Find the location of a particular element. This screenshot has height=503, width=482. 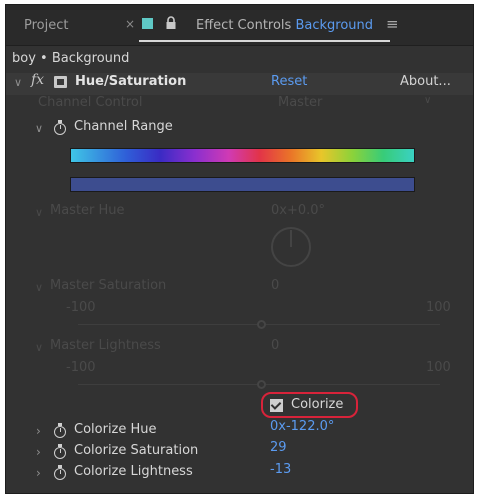

master-saturation-label: Master Saturation is located at coordinates (108, 285).